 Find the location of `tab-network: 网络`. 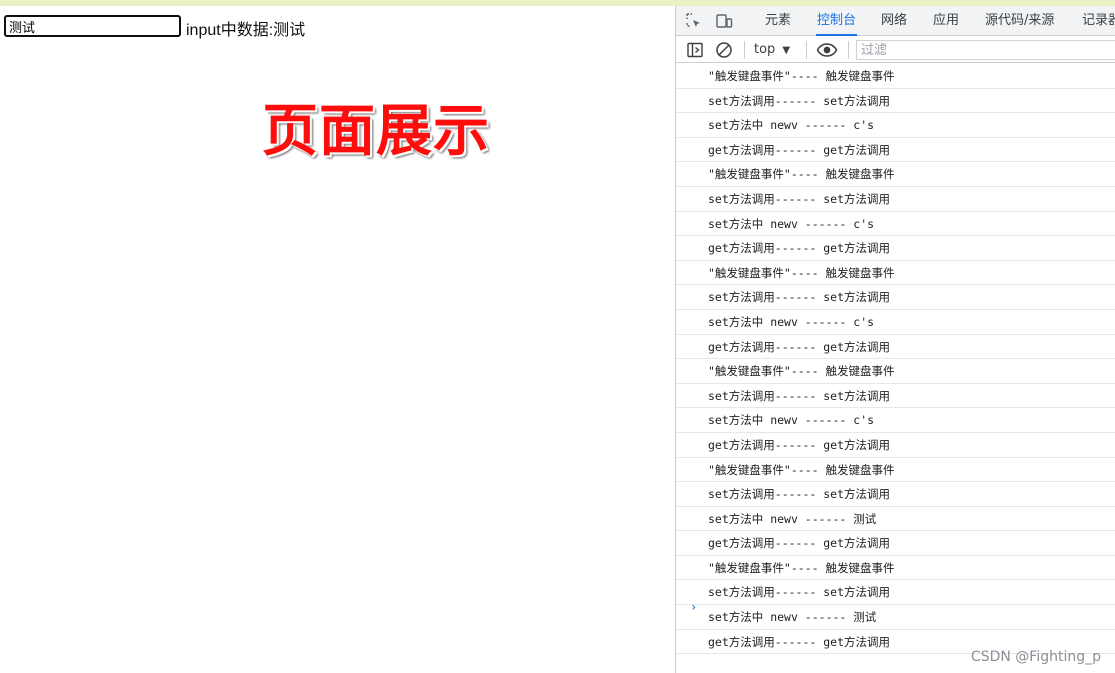

tab-network: 网络 is located at coordinates (894, 21).